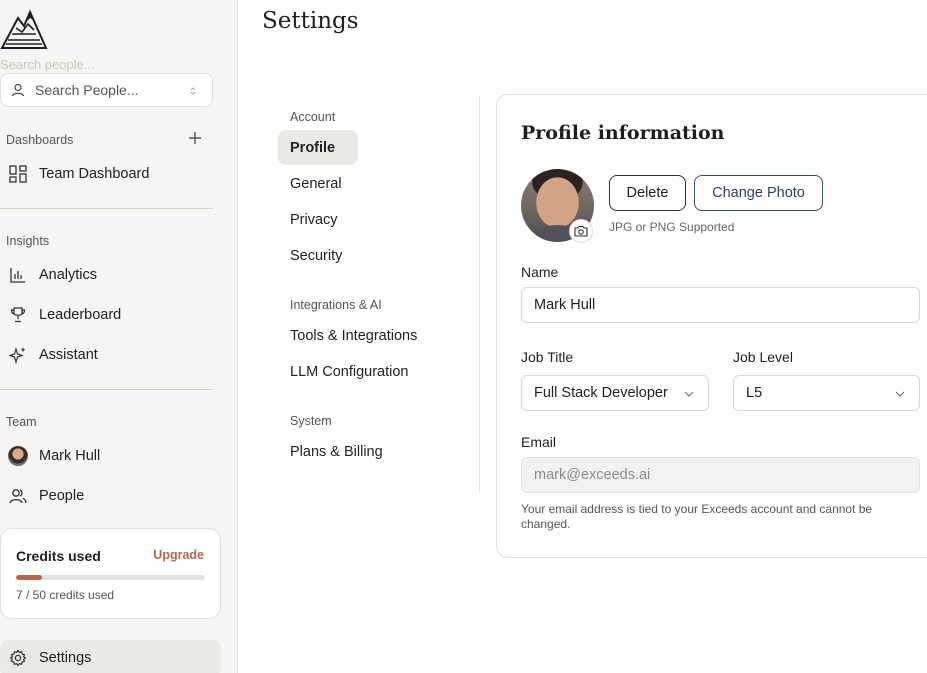 This screenshot has height=673, width=927. What do you see at coordinates (195, 138) in the screenshot?
I see `add-dashboard-icon` at bounding box center [195, 138].